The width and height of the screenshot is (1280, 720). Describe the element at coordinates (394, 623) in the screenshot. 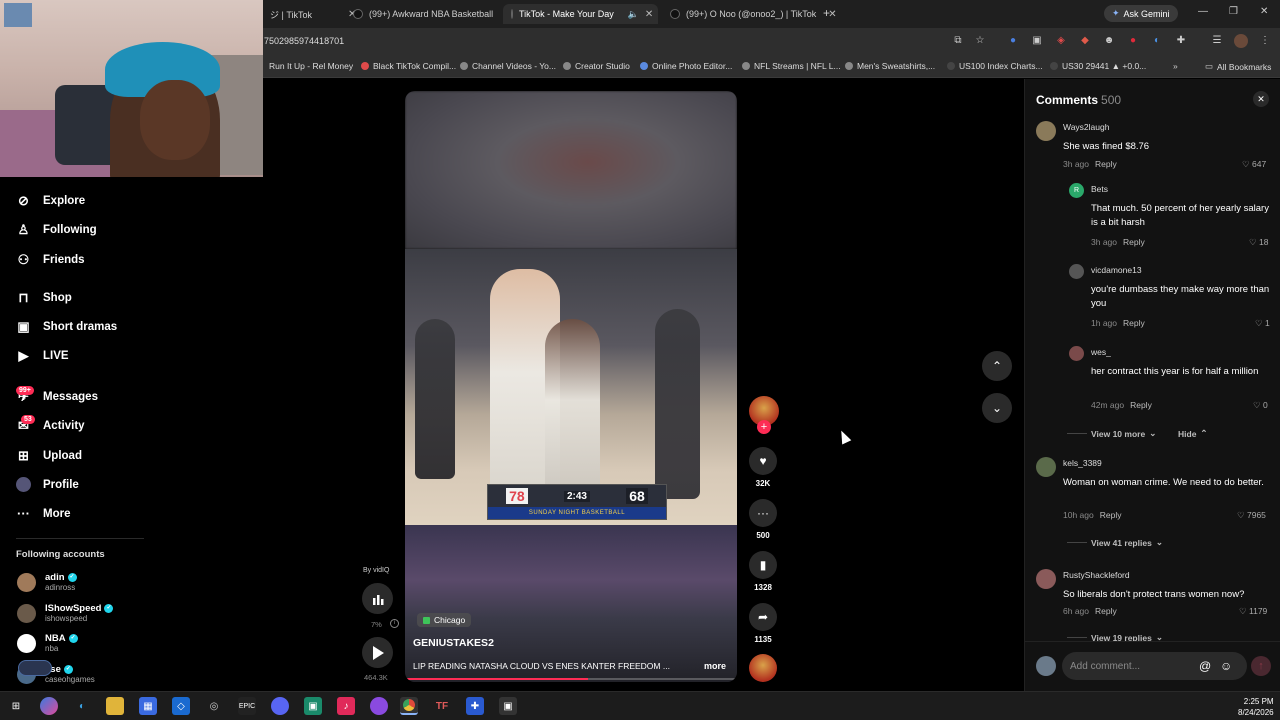

I see `info-icon: i` at that location.